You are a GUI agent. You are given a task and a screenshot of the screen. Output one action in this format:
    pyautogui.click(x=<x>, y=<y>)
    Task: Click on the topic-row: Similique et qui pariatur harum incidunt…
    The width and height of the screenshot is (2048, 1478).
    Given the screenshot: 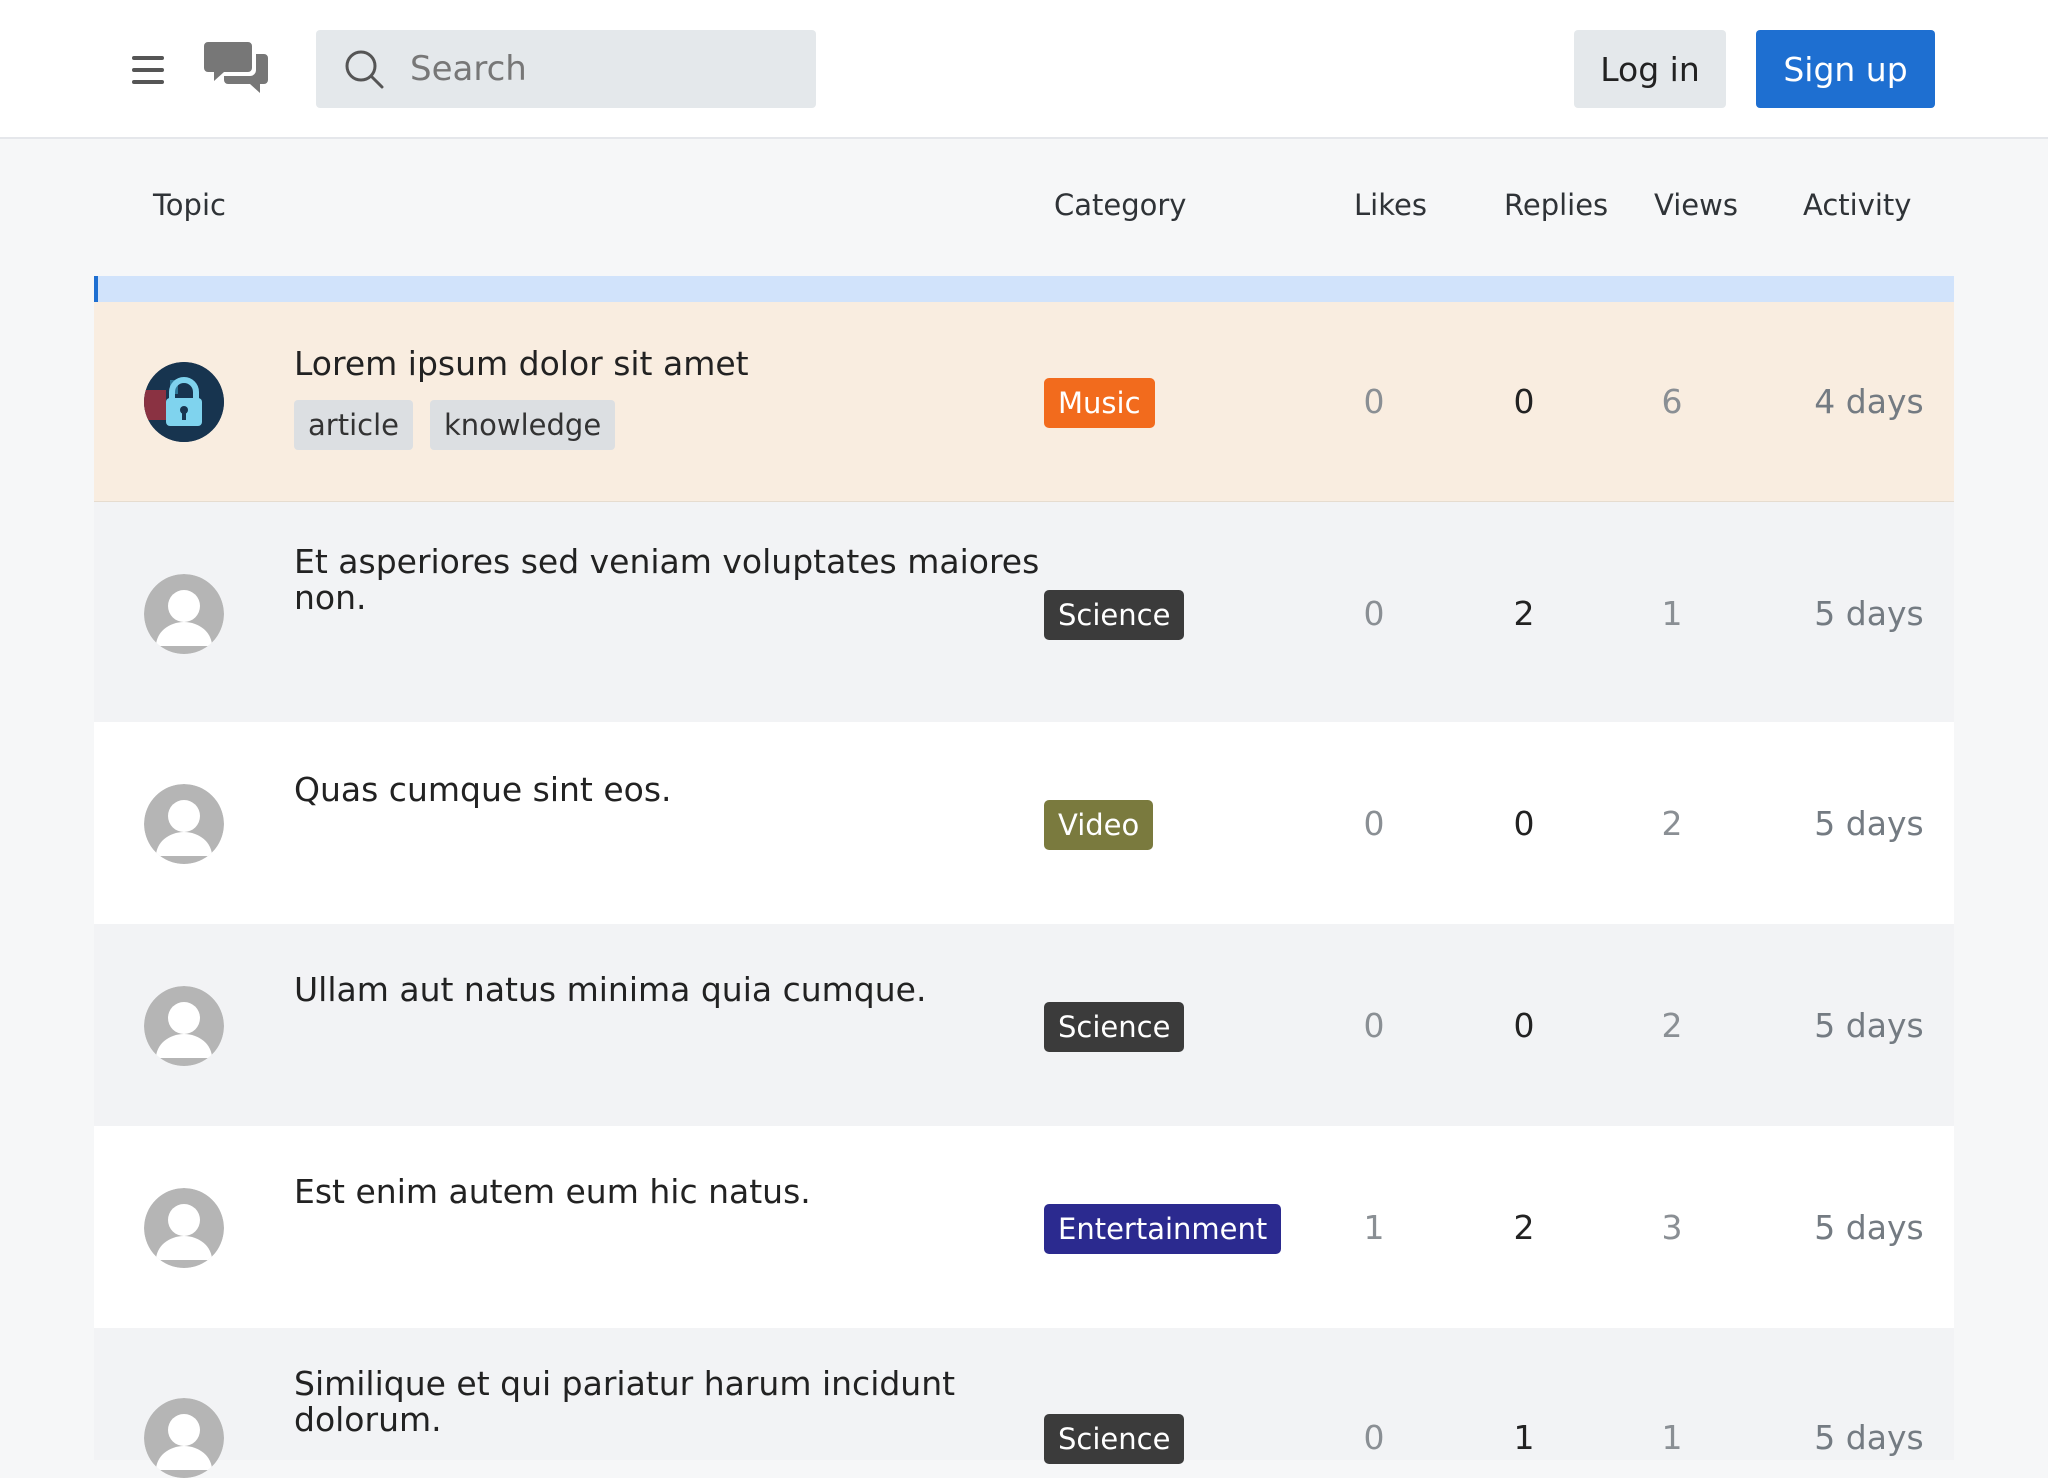 What is the action you would take?
    pyautogui.click(x=1024, y=1403)
    